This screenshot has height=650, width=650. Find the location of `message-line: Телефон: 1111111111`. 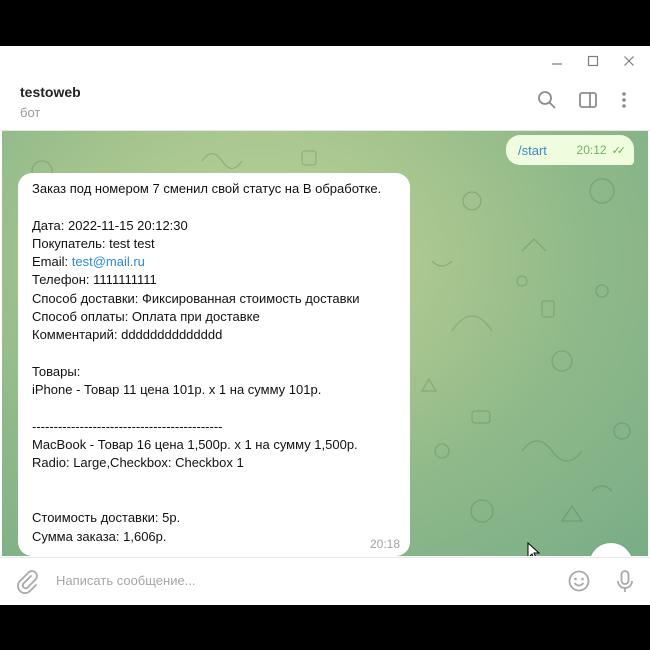

message-line: Телефон: 1111111111 is located at coordinates (94, 280).